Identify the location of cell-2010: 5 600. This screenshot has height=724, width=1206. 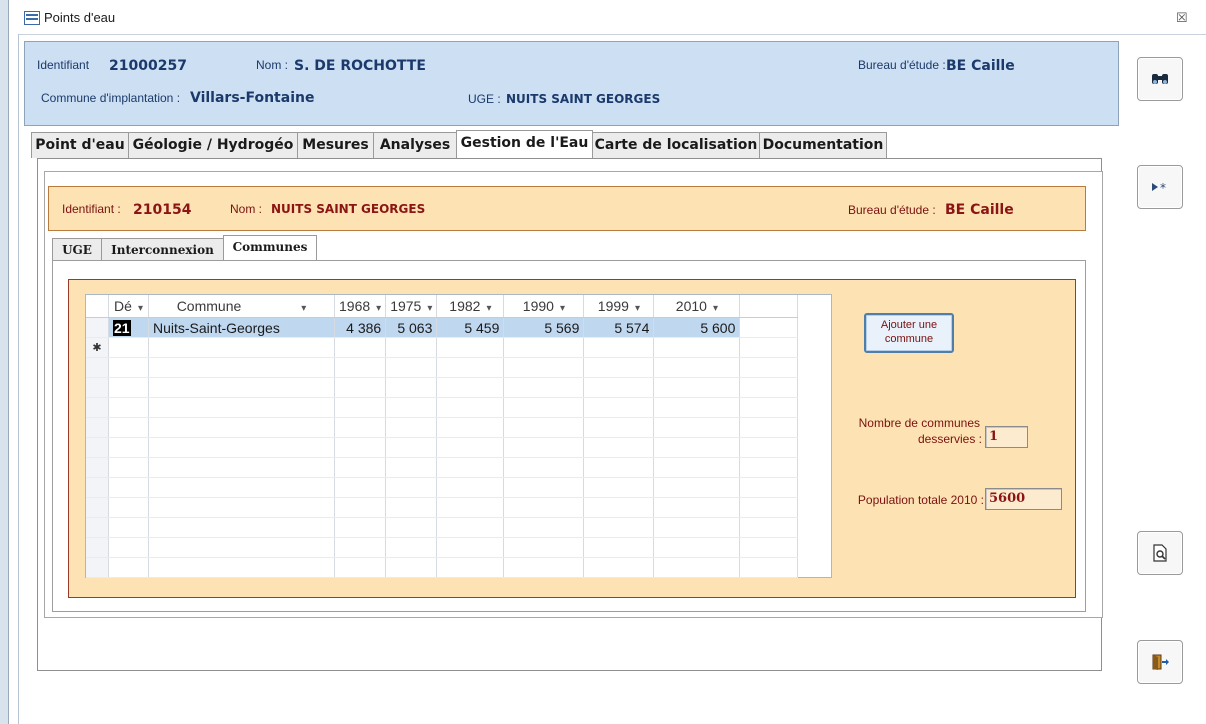
(697, 327).